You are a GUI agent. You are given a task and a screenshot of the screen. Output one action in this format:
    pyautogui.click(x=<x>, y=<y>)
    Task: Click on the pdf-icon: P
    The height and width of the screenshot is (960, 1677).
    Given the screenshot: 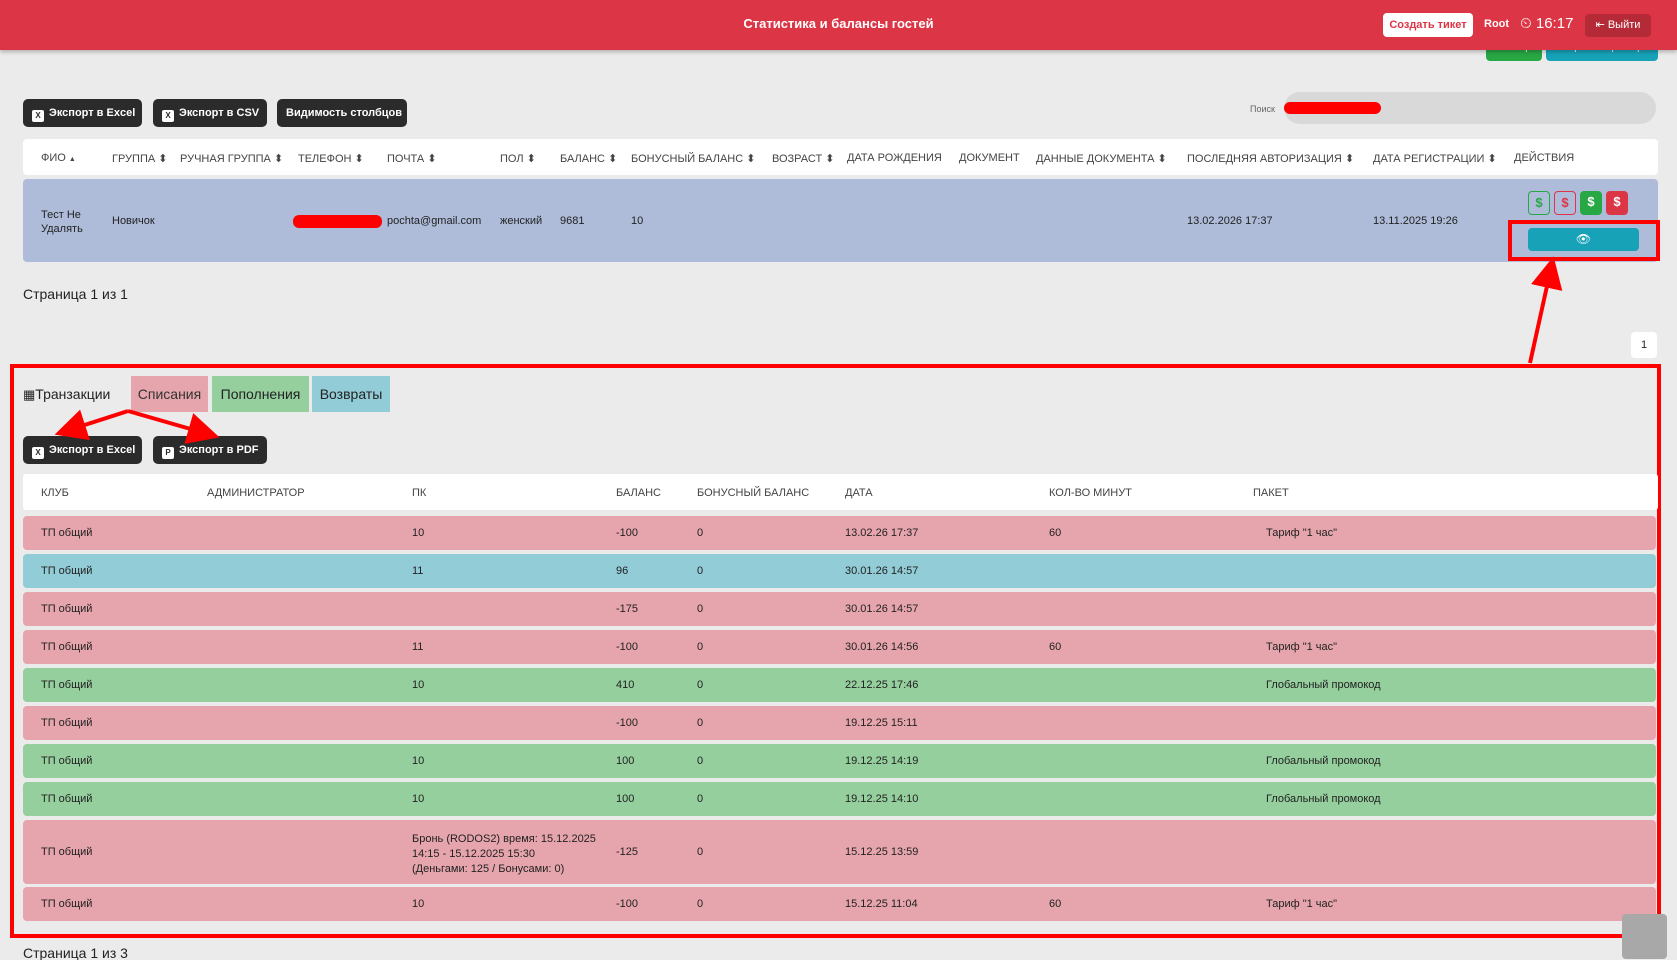 What is the action you would take?
    pyautogui.click(x=168, y=453)
    